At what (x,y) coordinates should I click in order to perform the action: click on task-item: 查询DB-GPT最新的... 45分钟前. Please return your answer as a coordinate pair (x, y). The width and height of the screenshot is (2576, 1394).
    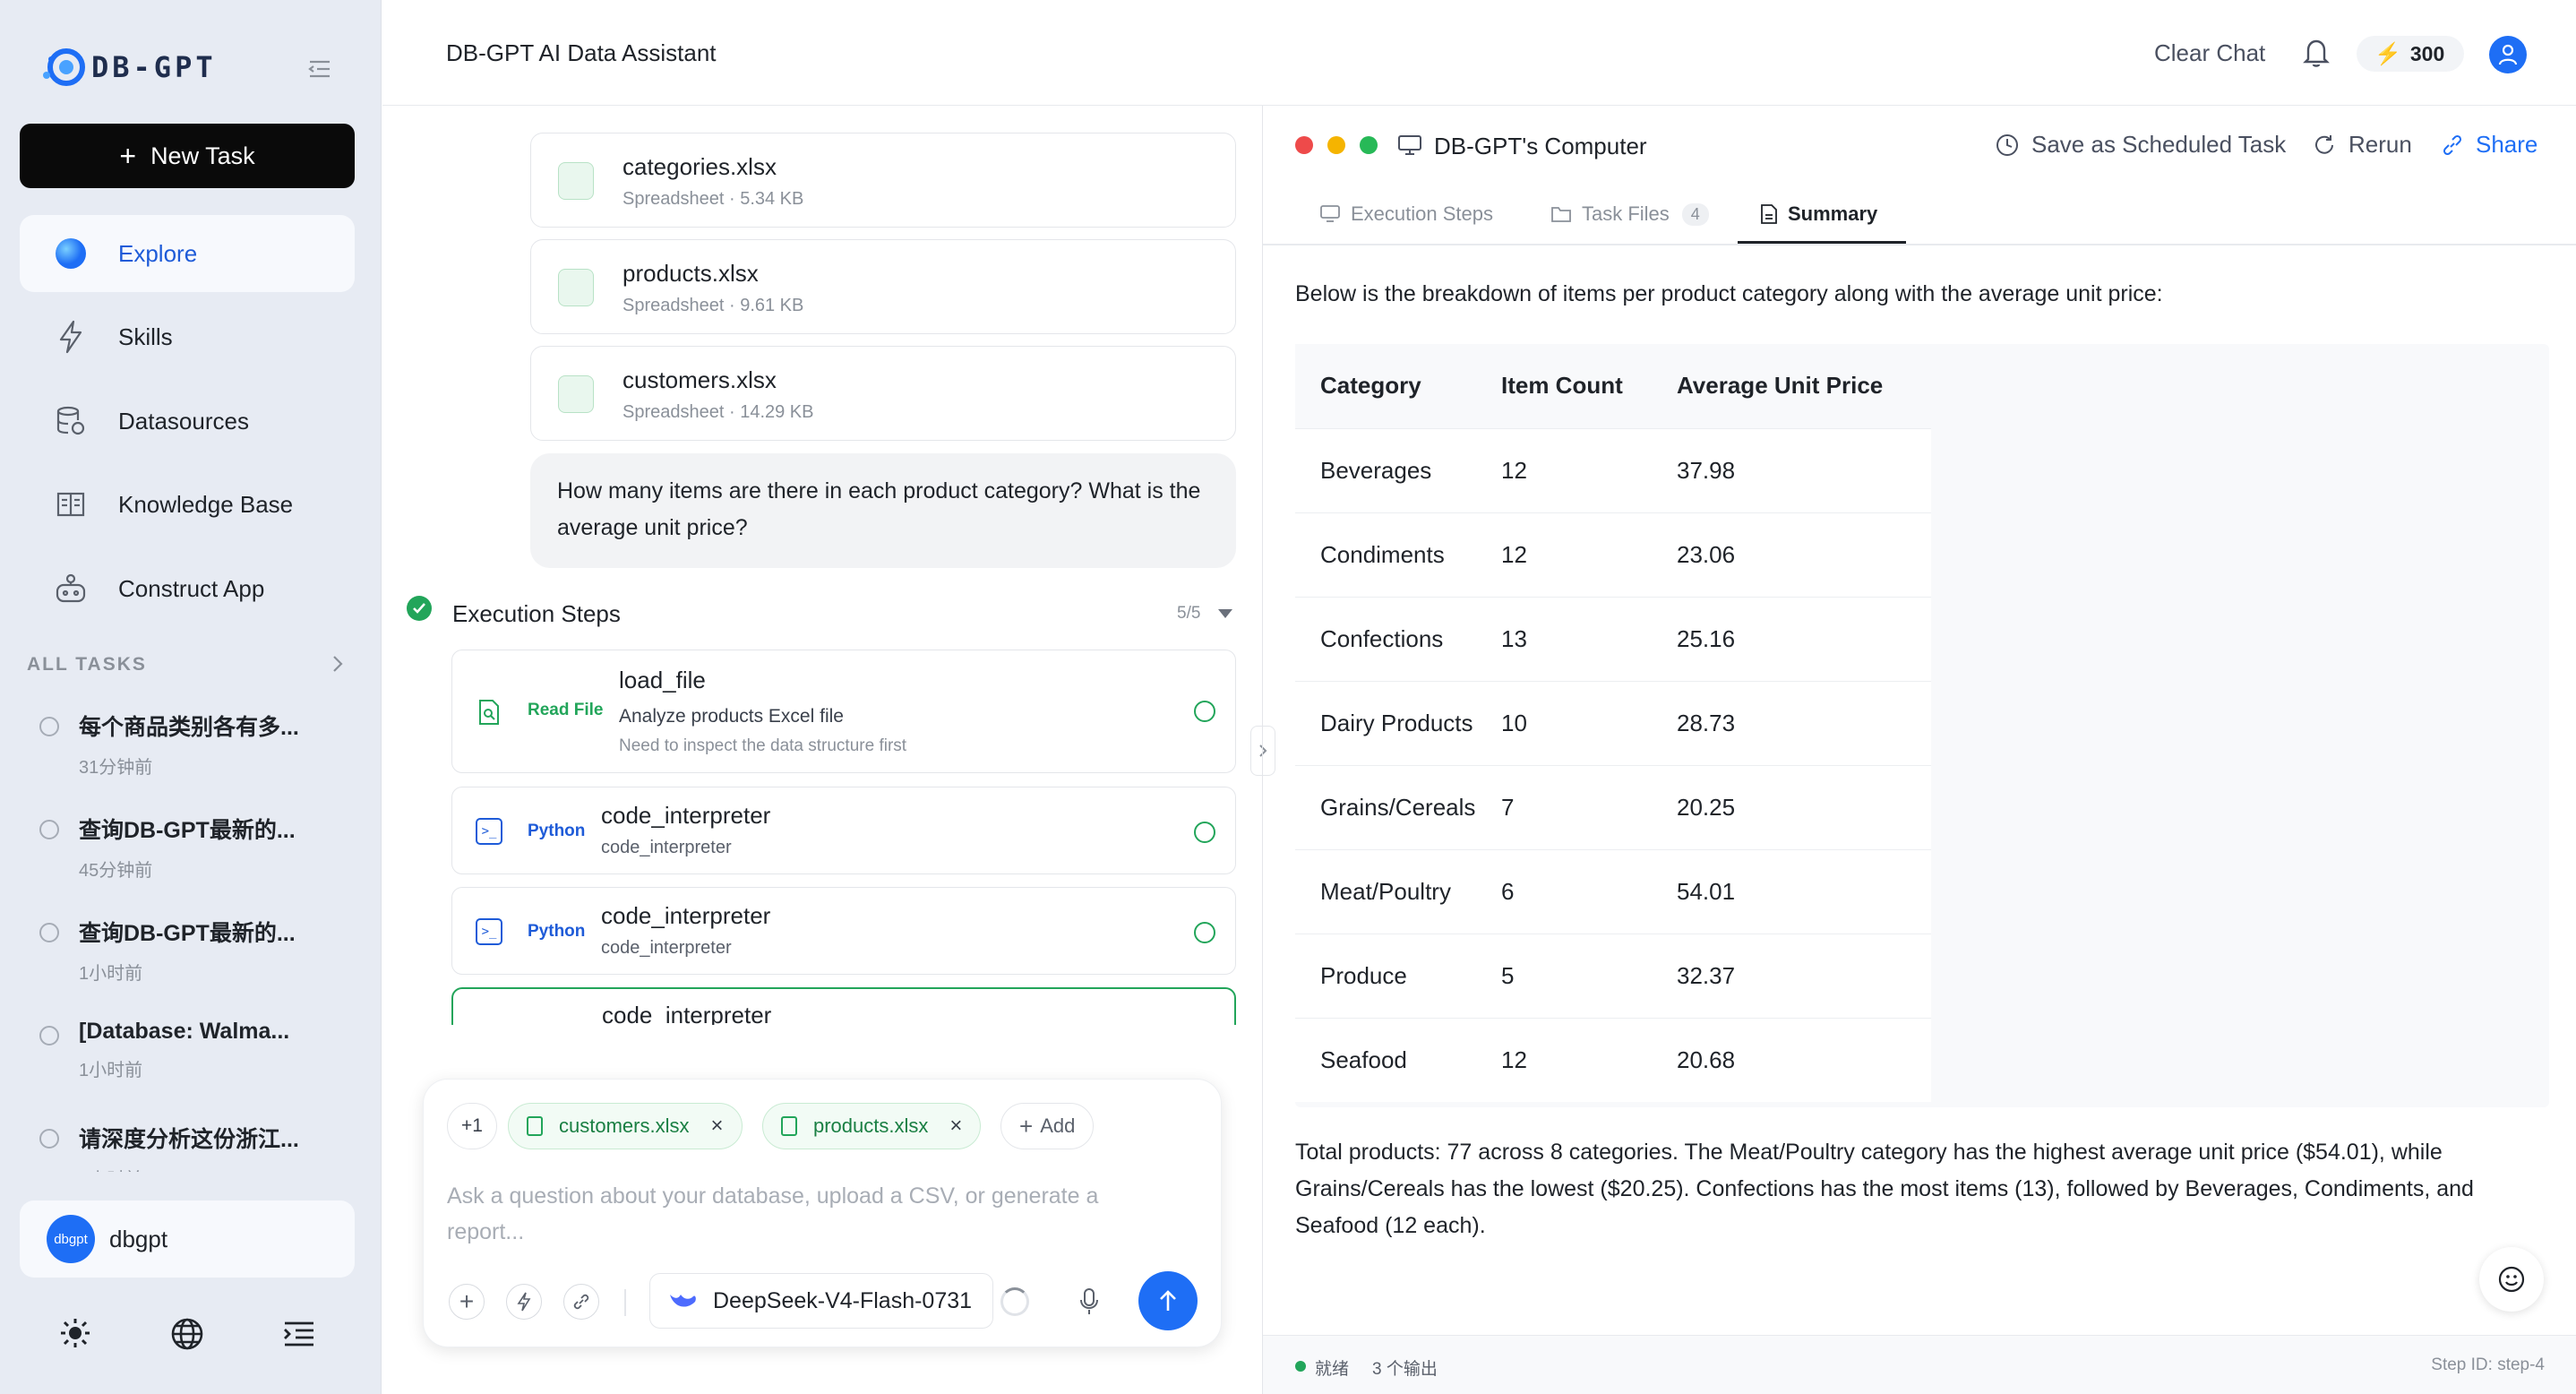
    Looking at the image, I should click on (197, 847).